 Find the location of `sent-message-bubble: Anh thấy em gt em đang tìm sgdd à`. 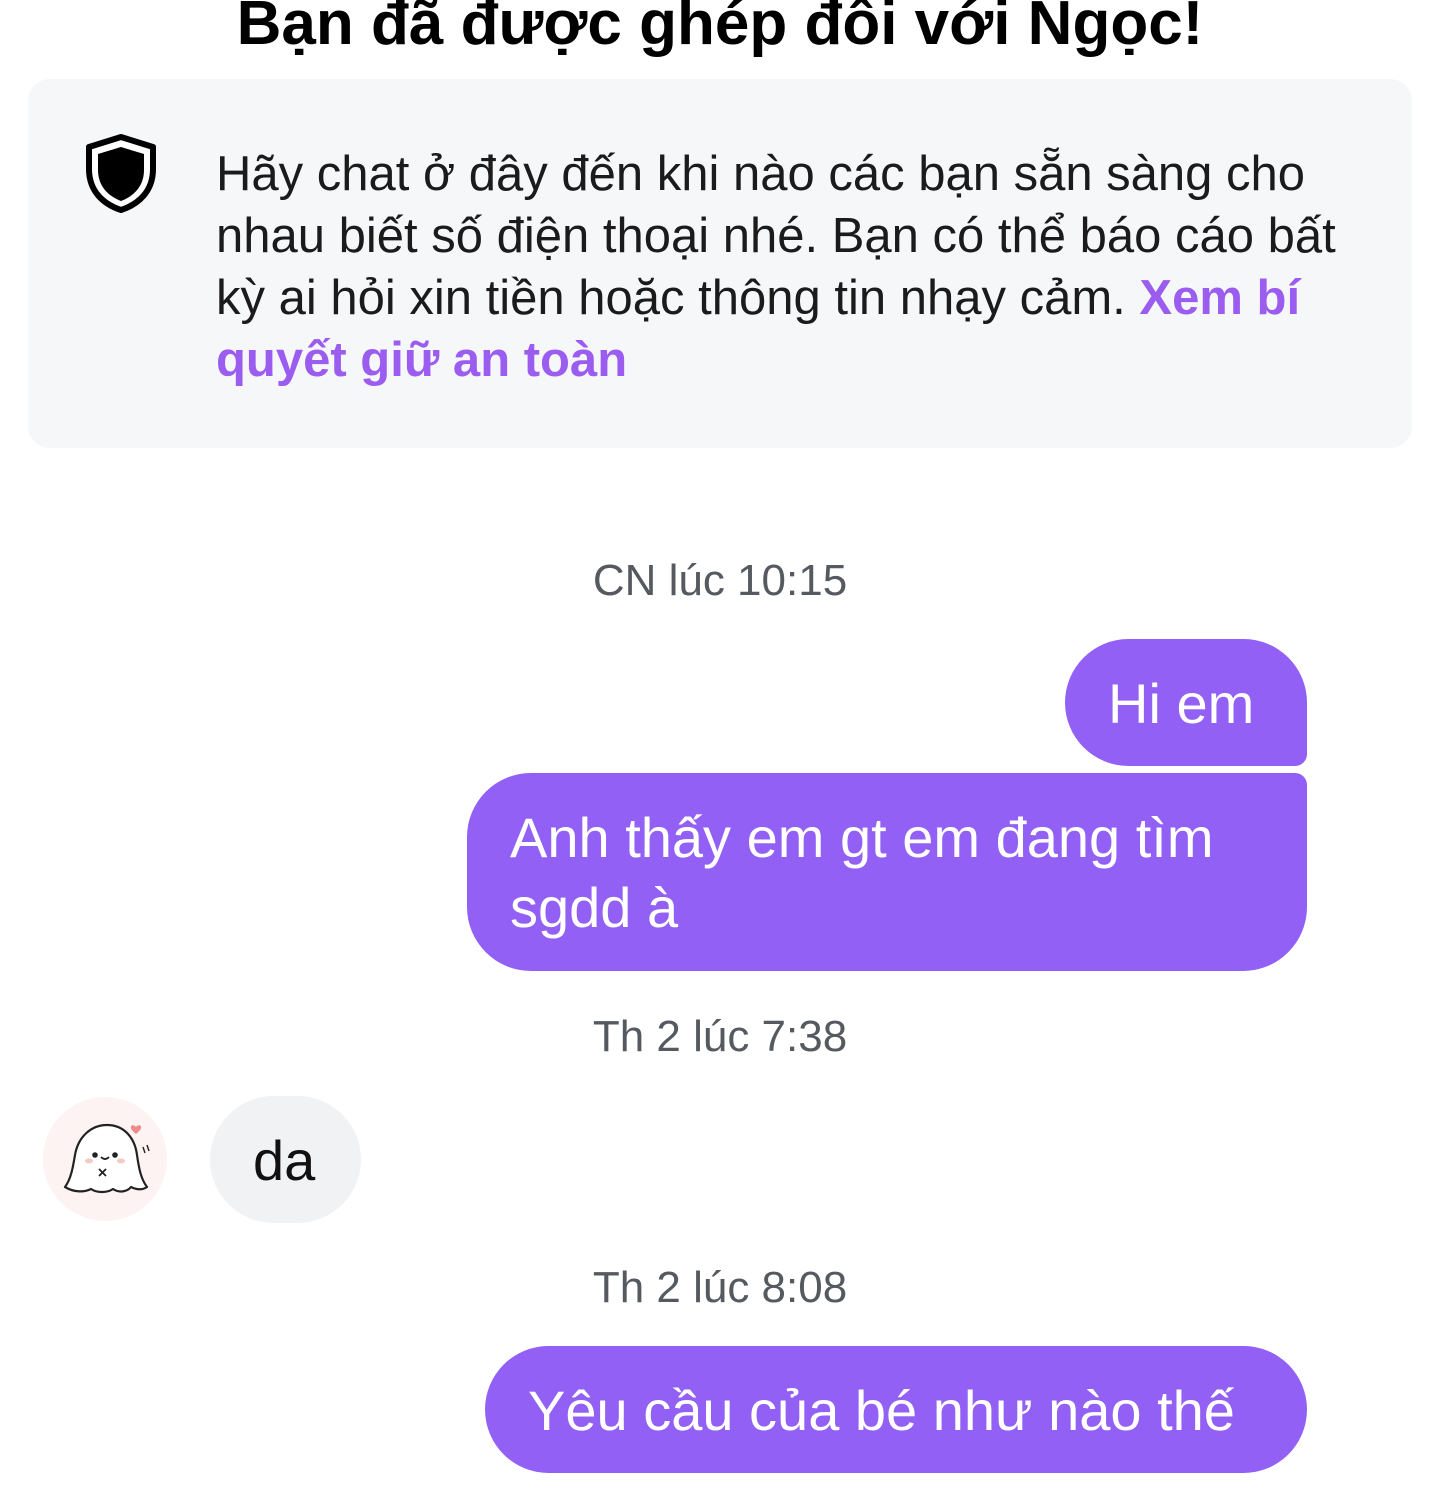

sent-message-bubble: Anh thấy em gt em đang tìm sgdd à is located at coordinates (887, 872).